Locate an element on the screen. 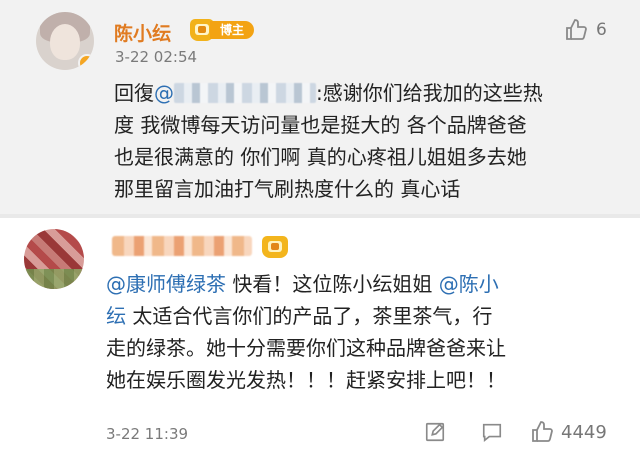 The width and height of the screenshot is (640, 459). comment-line: @康师傅绿茶 快看！这位陈小纭姐姐 @陈小 is located at coordinates (306, 284).